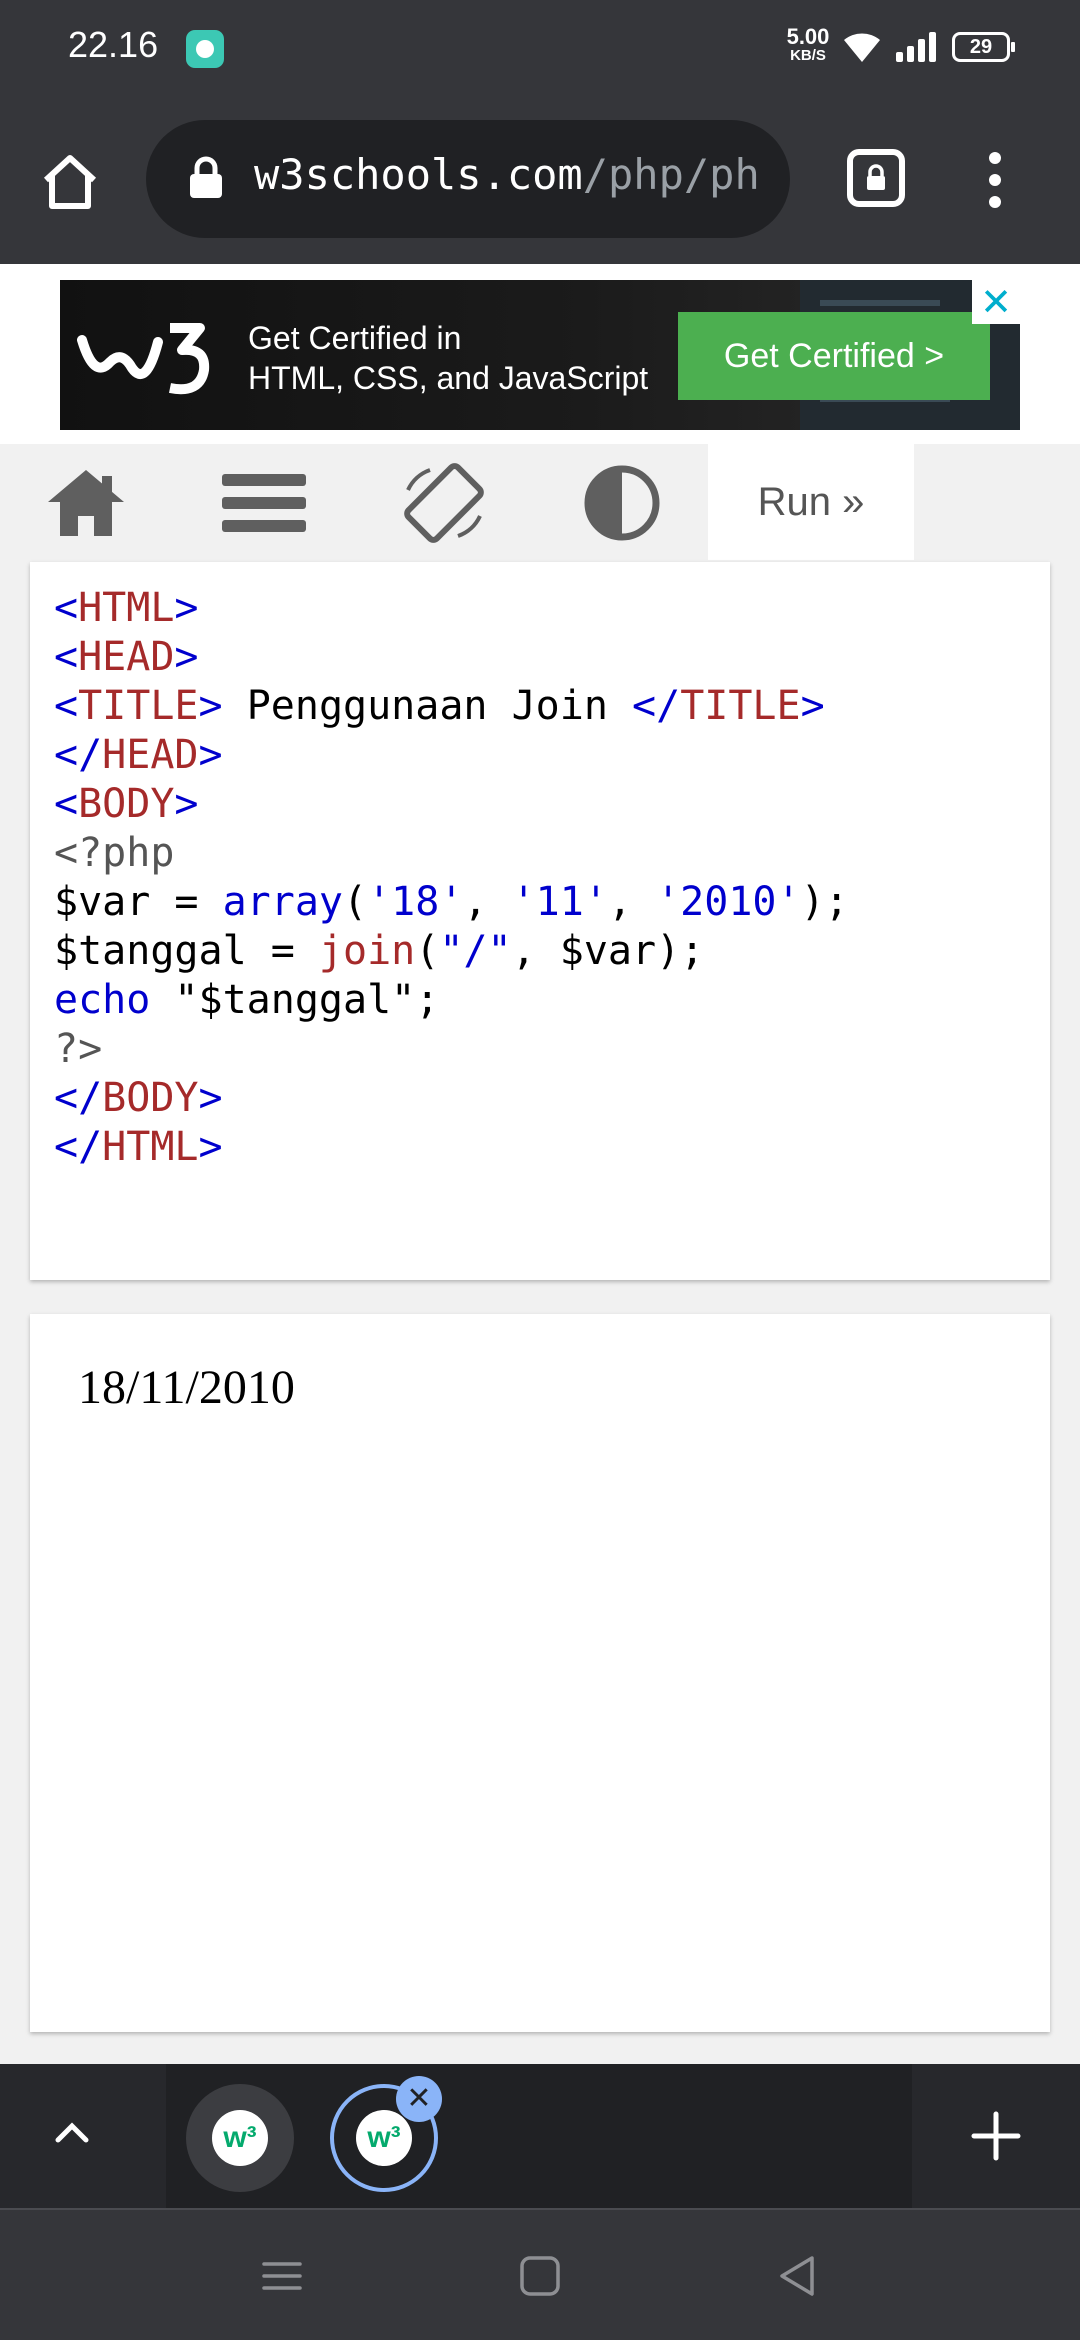  I want to click on network-speed-unit: KB/S, so click(808, 55).